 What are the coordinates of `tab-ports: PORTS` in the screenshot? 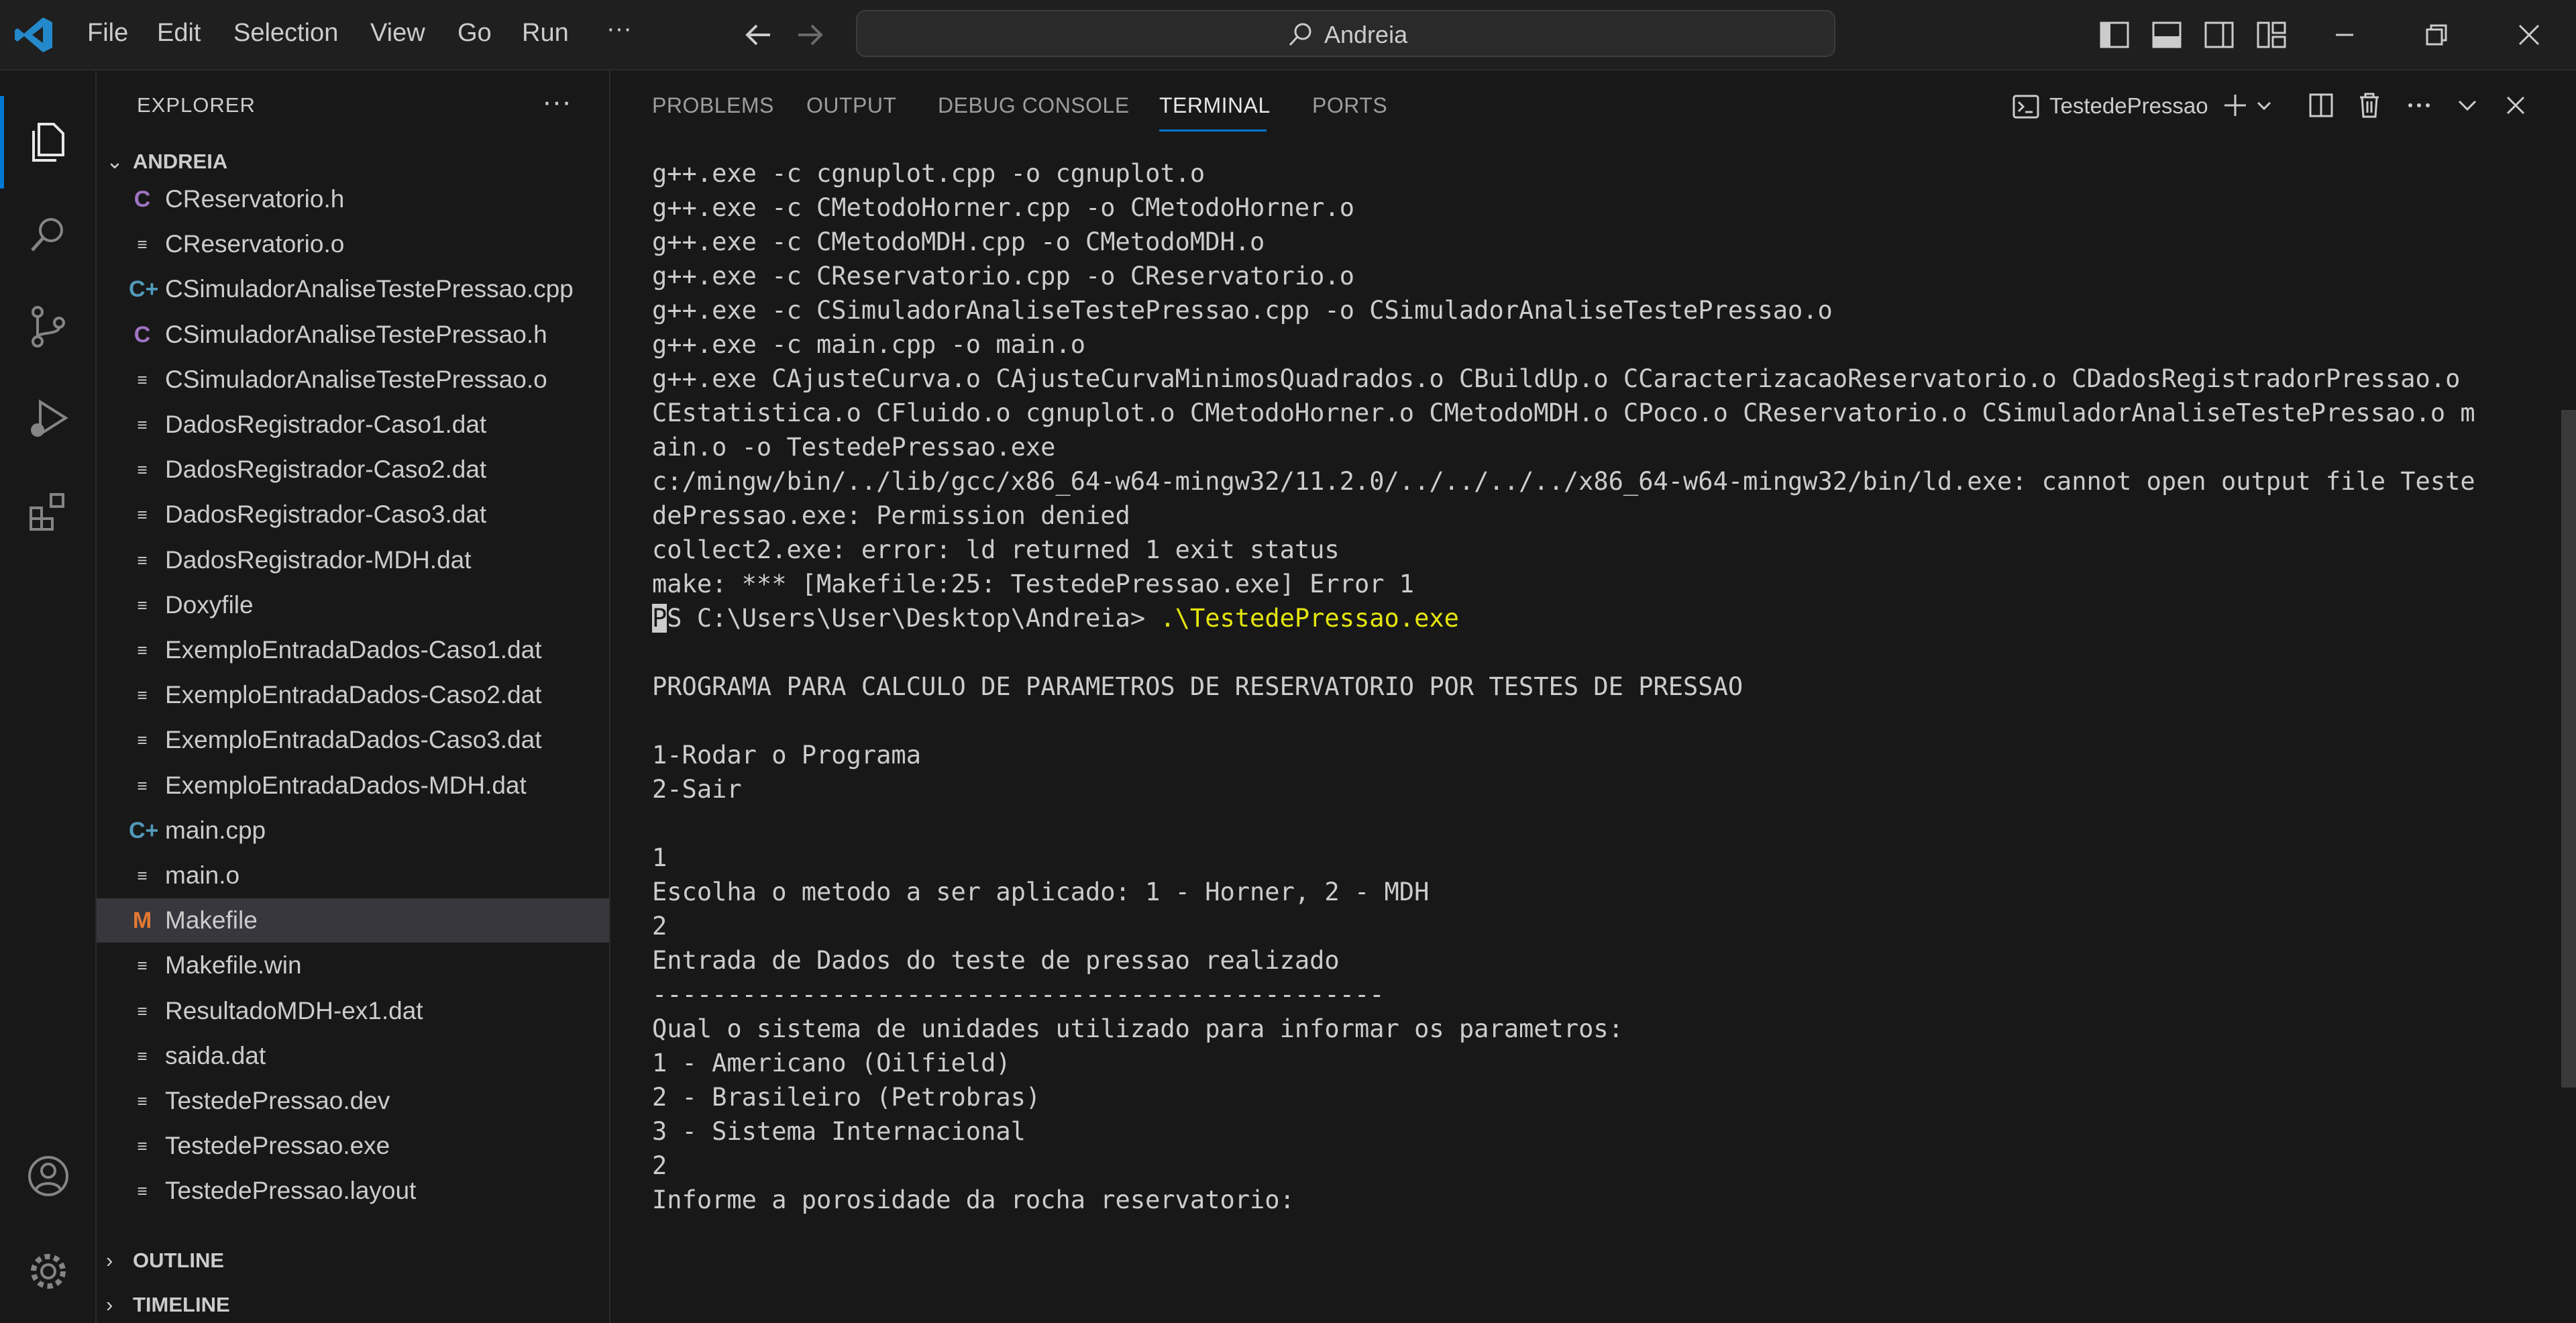 It's located at (1349, 105).